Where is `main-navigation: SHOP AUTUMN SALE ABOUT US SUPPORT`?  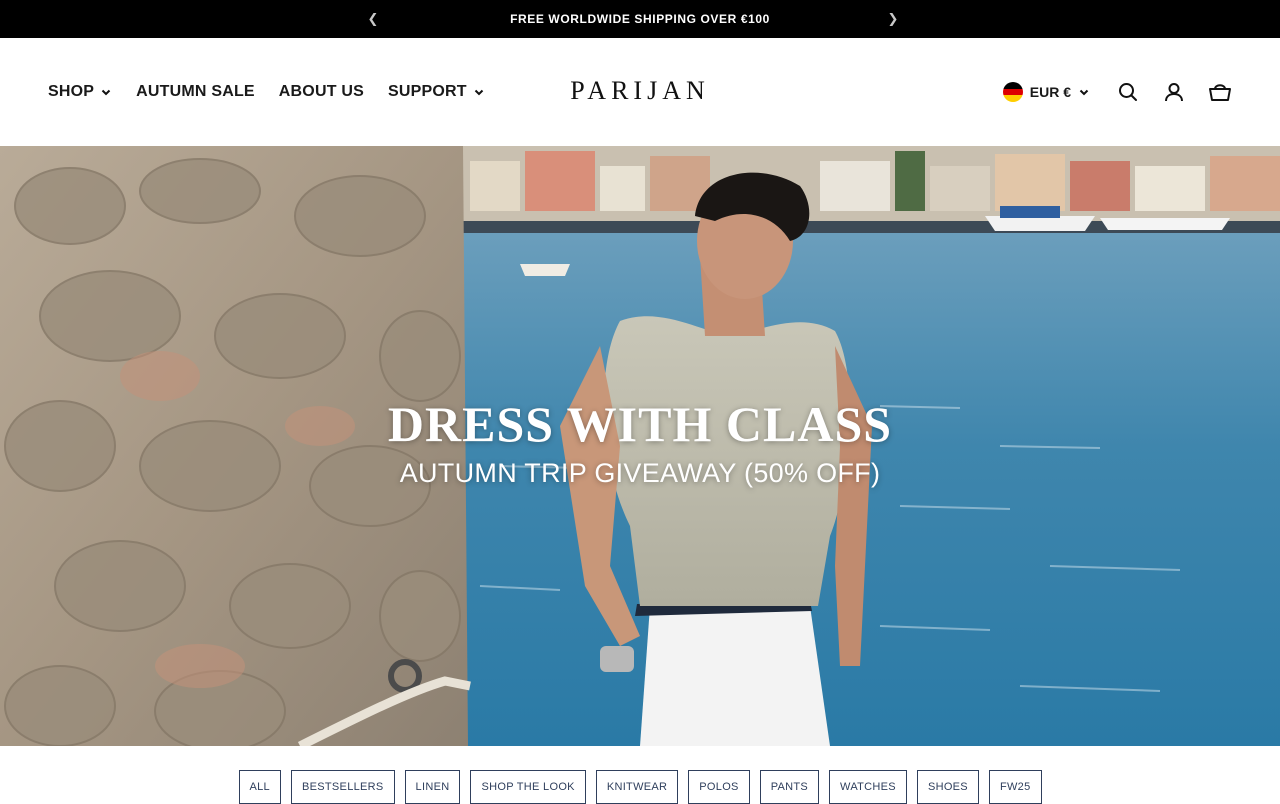
main-navigation: SHOP AUTUMN SALE ABOUT US SUPPORT is located at coordinates (266, 92).